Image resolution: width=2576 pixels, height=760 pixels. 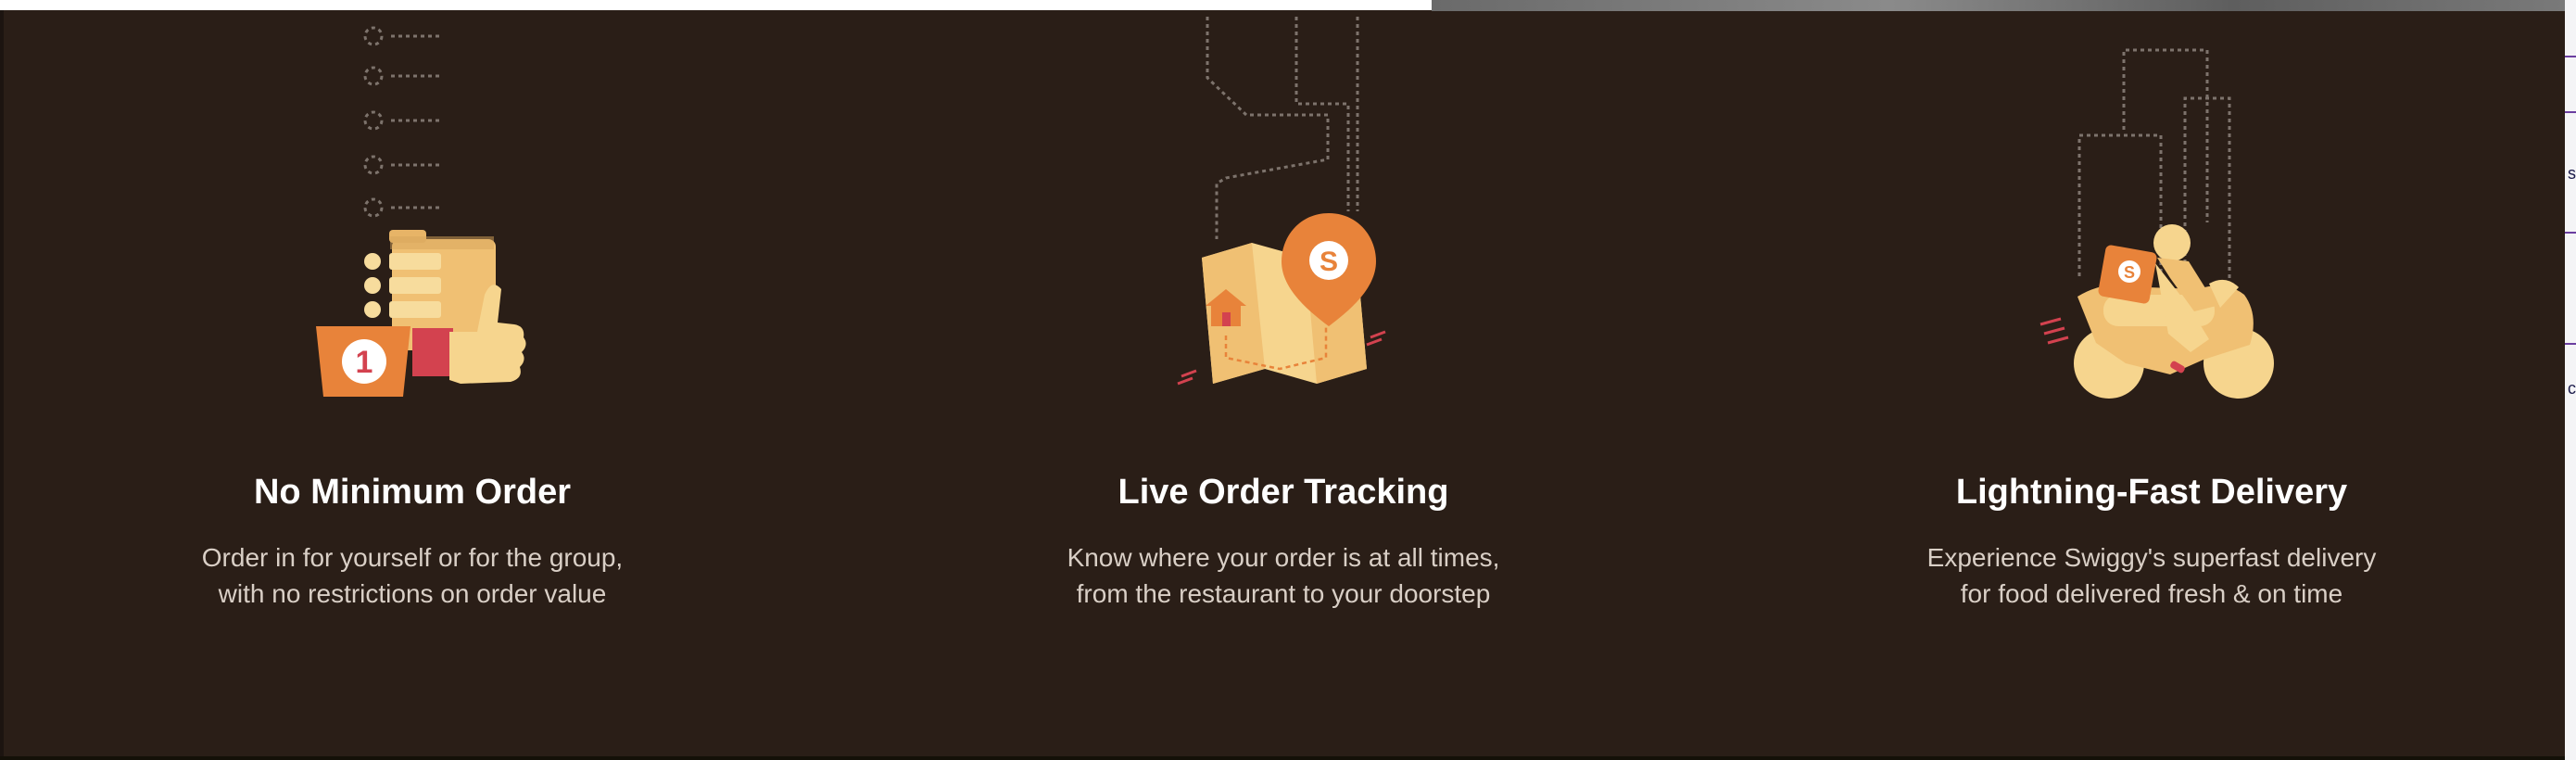 I want to click on badge-number: 1, so click(x=364, y=362).